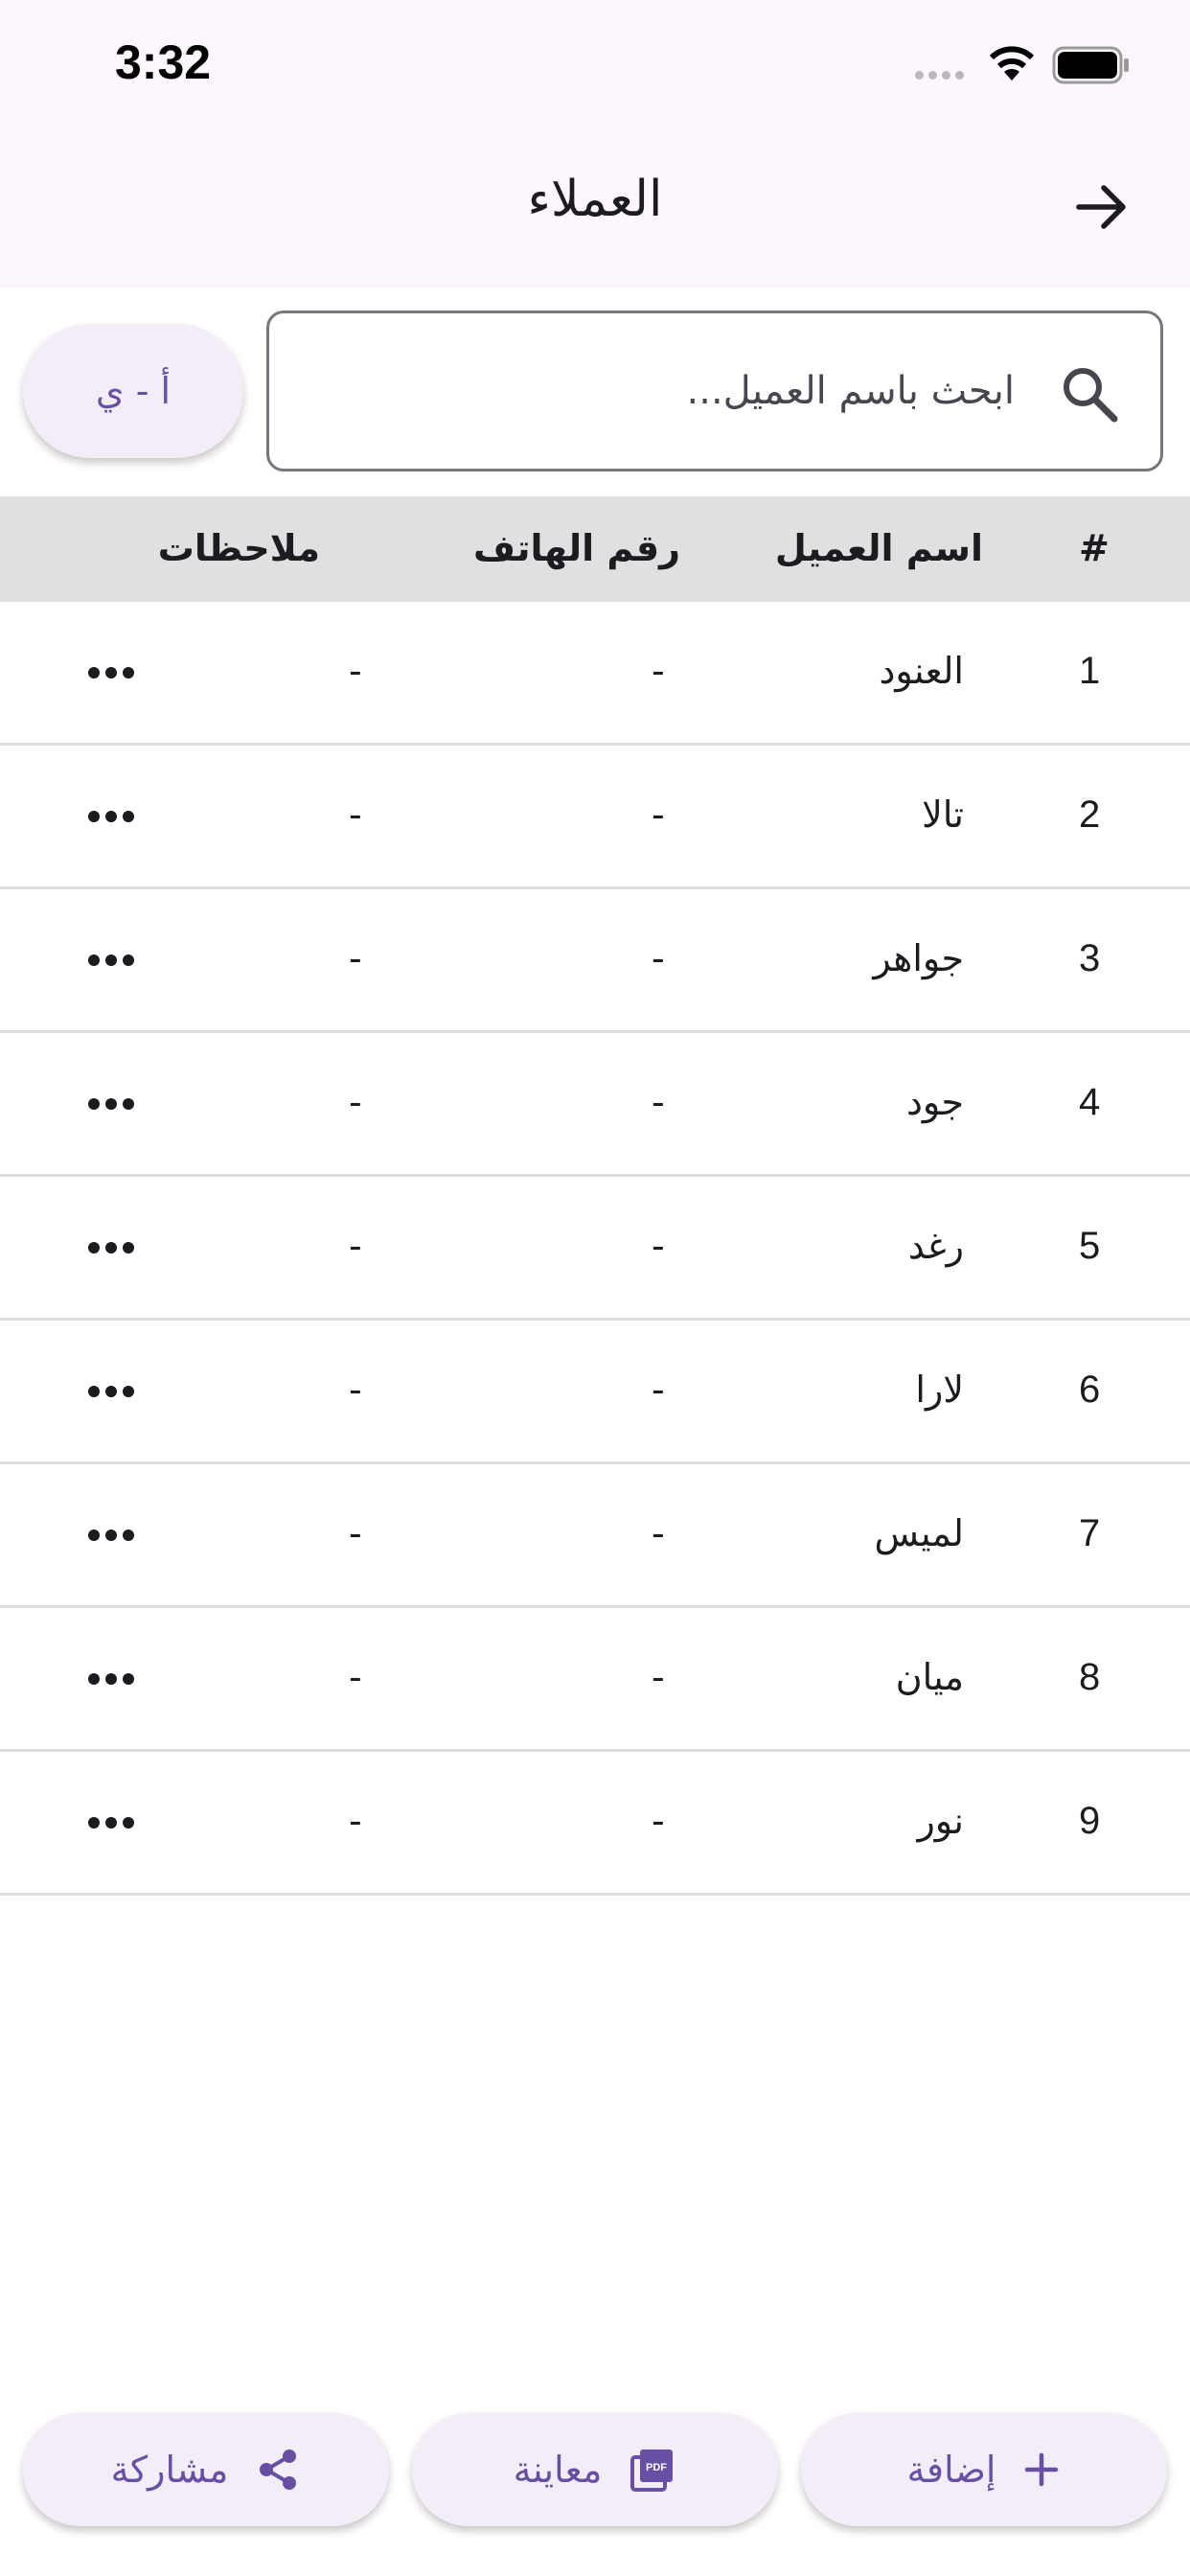  I want to click on battery-icon, so click(1091, 65).